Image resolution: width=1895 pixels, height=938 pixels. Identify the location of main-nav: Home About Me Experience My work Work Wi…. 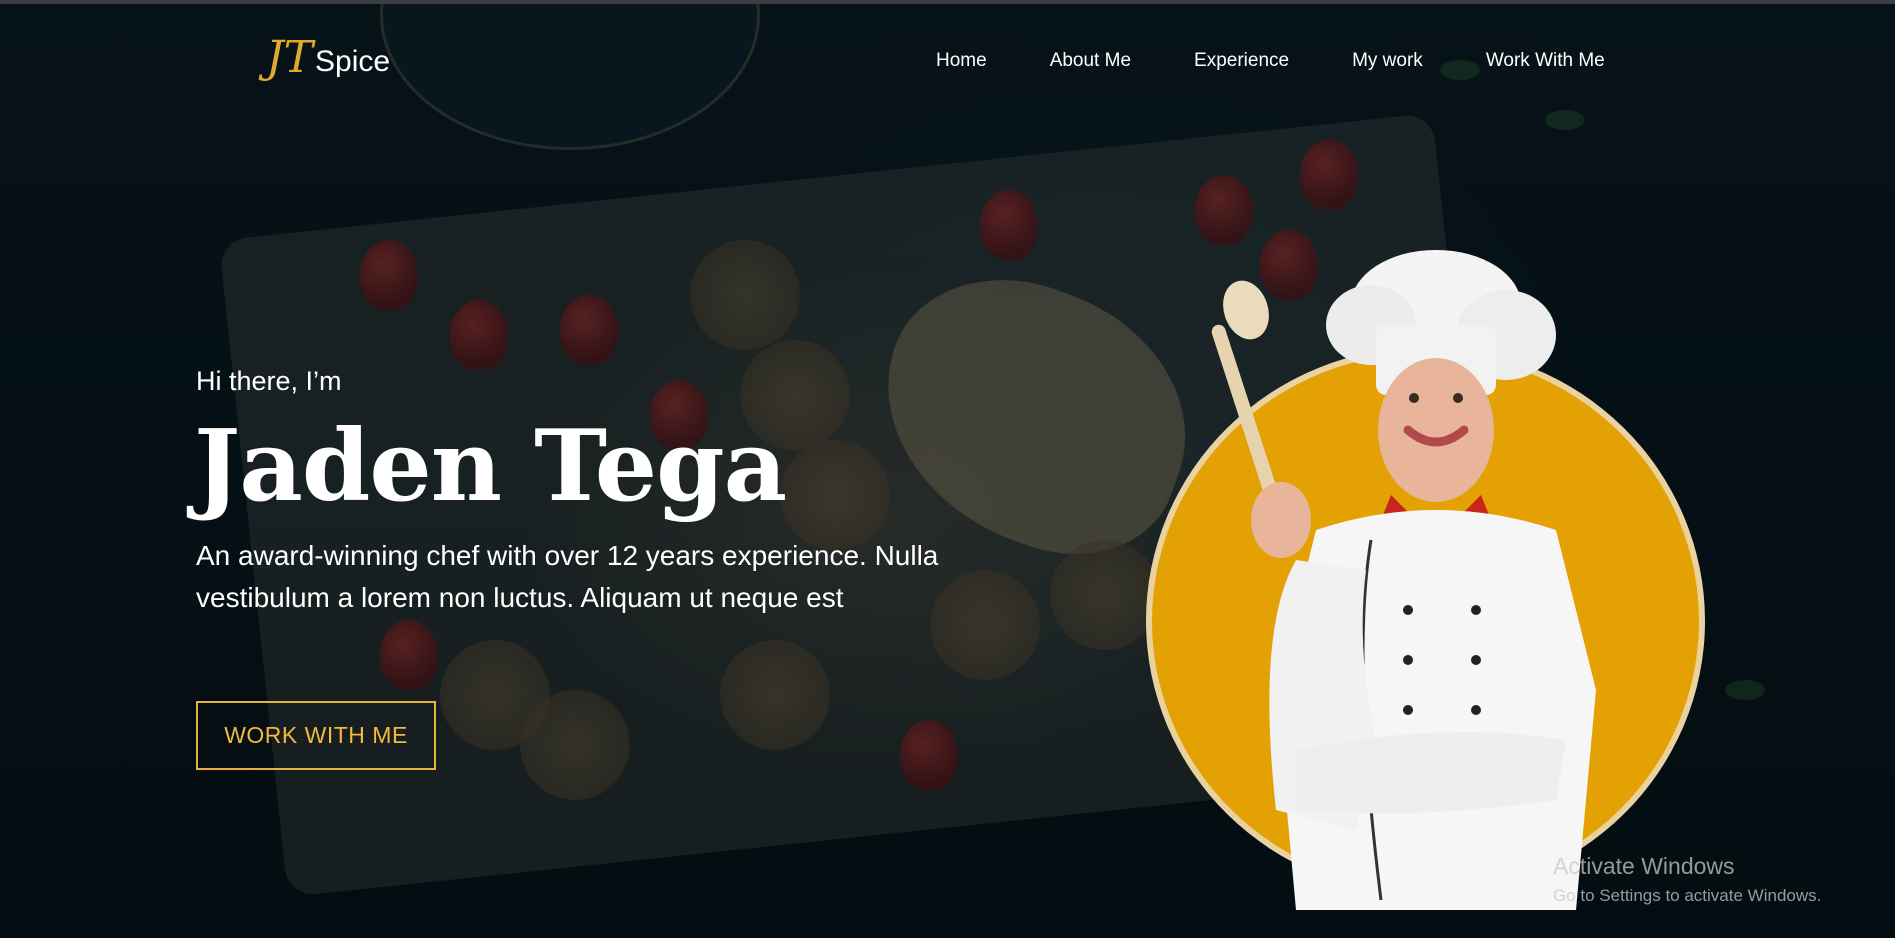
(1270, 61).